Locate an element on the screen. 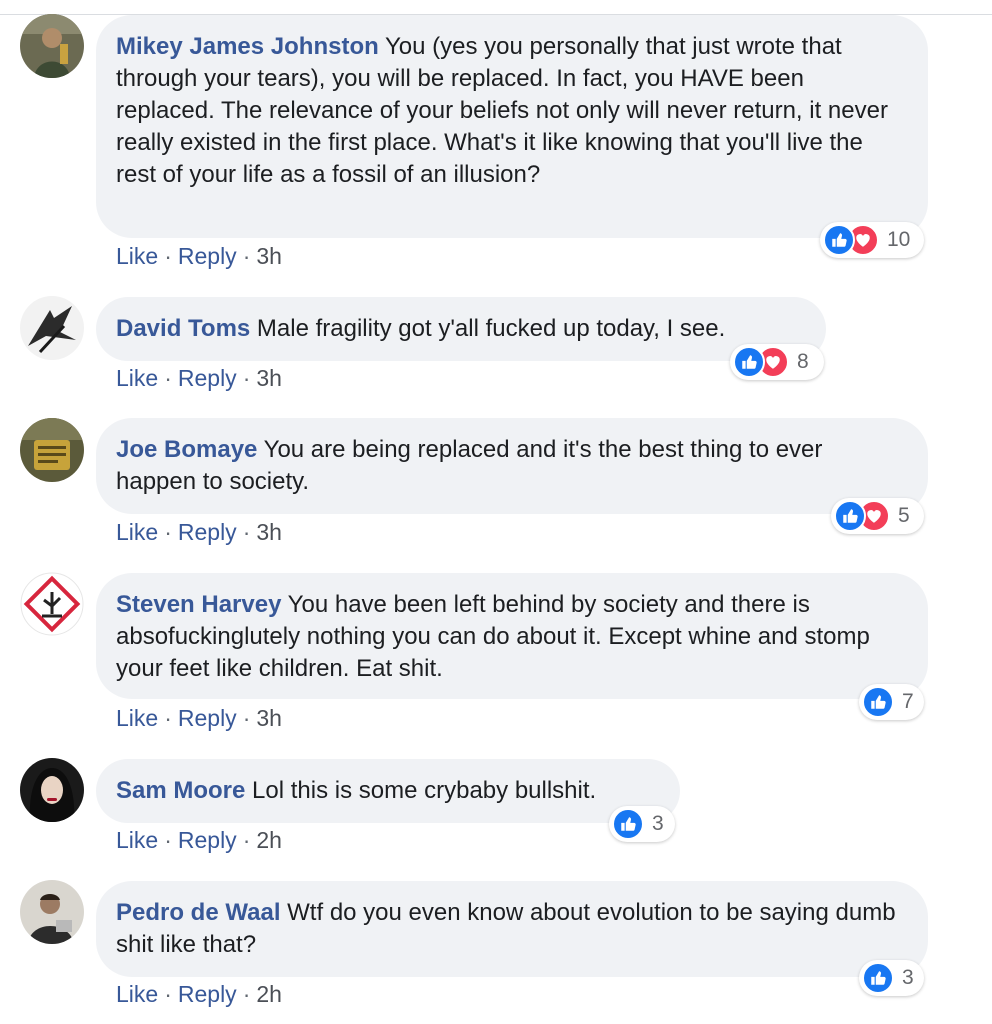 The width and height of the screenshot is (992, 1024). comment-author: Mikey James Johnston is located at coordinates (247, 46).